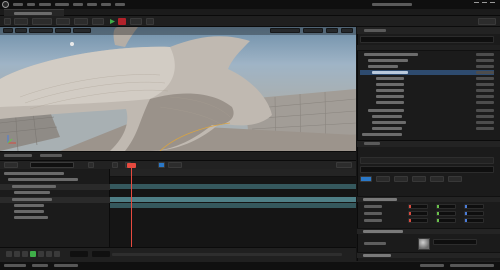  What do you see at coordinates (446, 206) in the screenshot?
I see `location-y-field` at bounding box center [446, 206].